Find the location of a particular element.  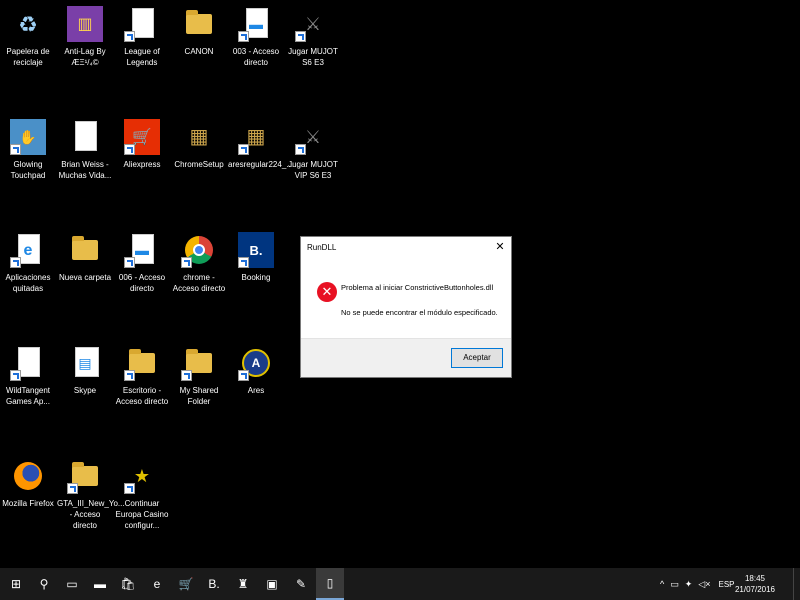

desktop-icon: 🛒 Aliexpress is located at coordinates (142, 144).